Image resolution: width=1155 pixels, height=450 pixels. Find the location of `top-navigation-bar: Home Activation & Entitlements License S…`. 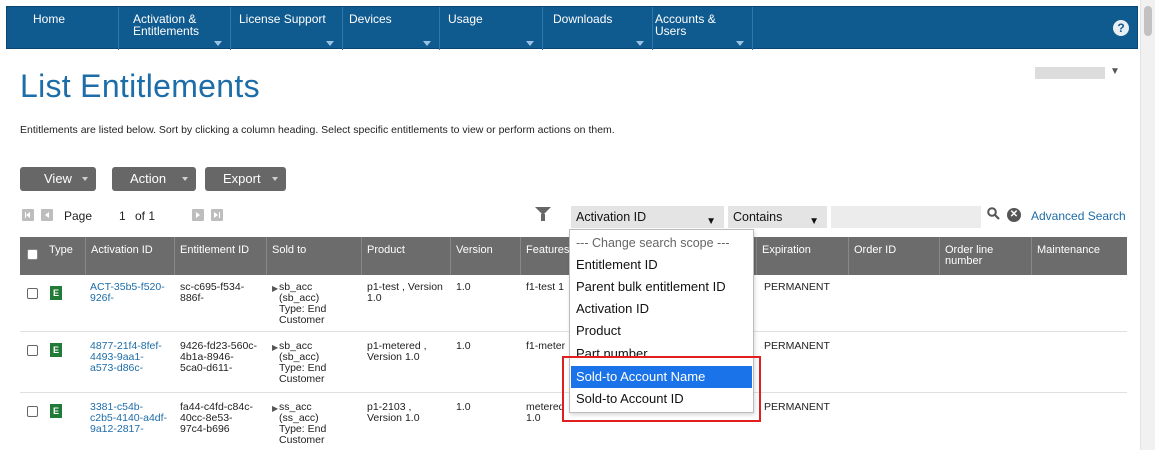

top-navigation-bar: Home Activation & Entitlements License S… is located at coordinates (572, 28).